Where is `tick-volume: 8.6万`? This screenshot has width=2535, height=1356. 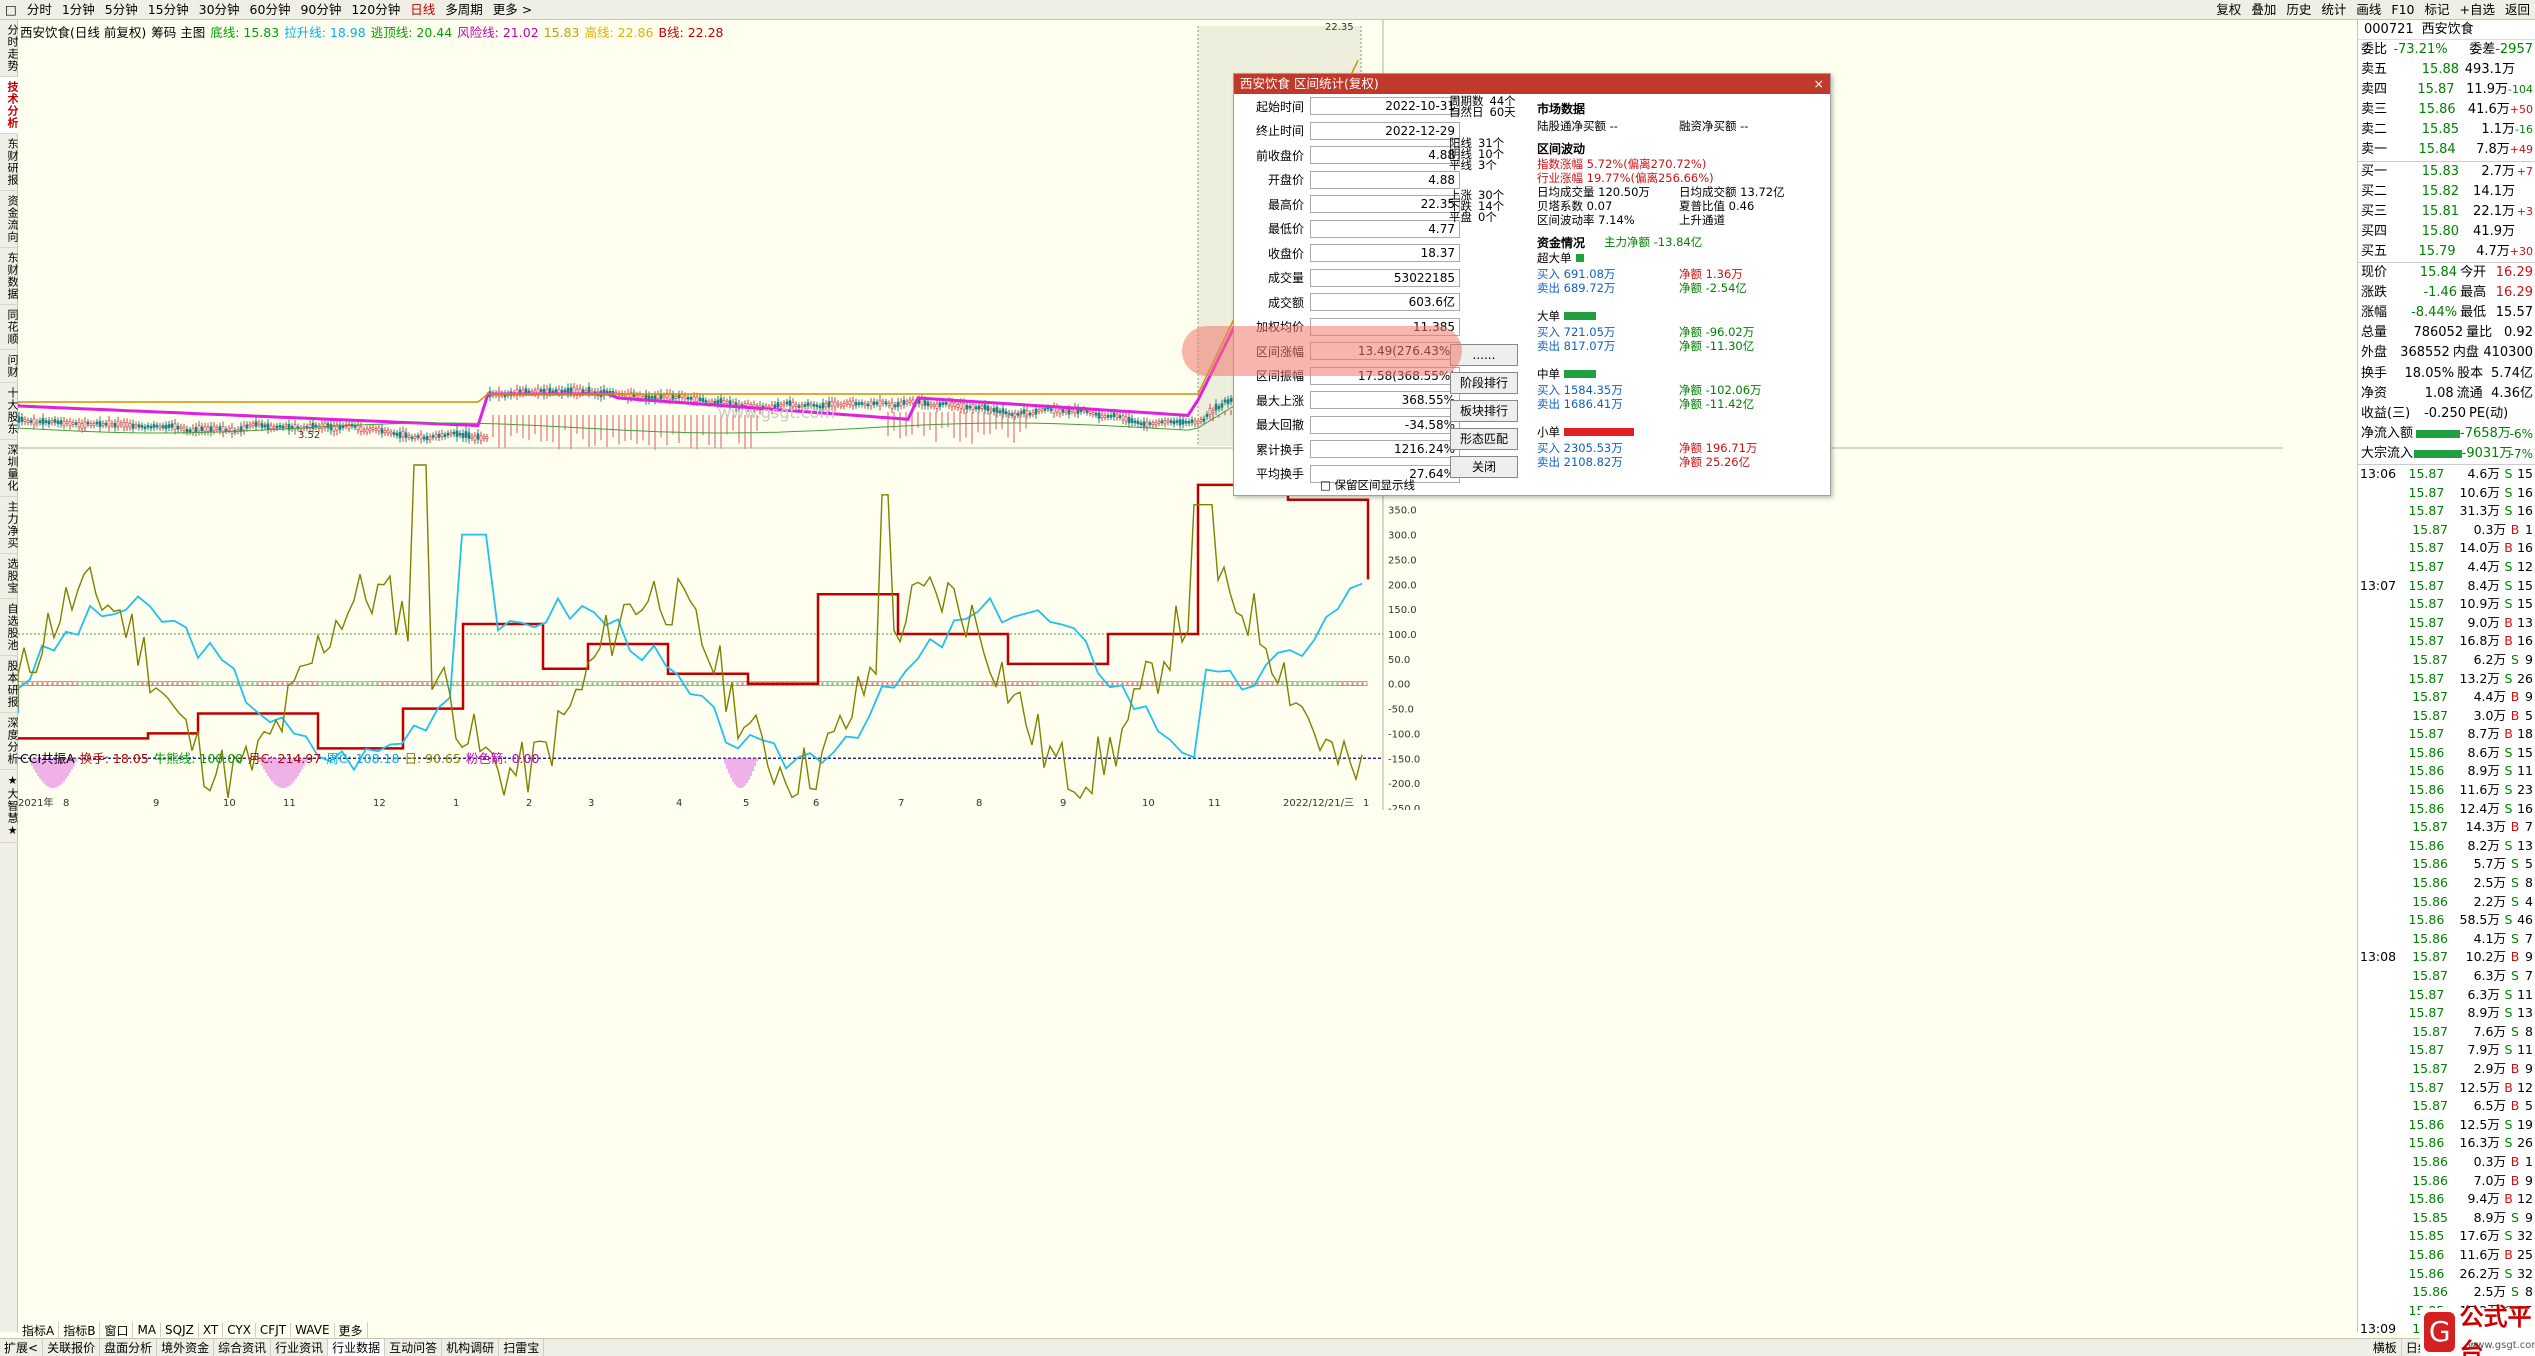
tick-volume: 8.6万 is located at coordinates (2483, 752).